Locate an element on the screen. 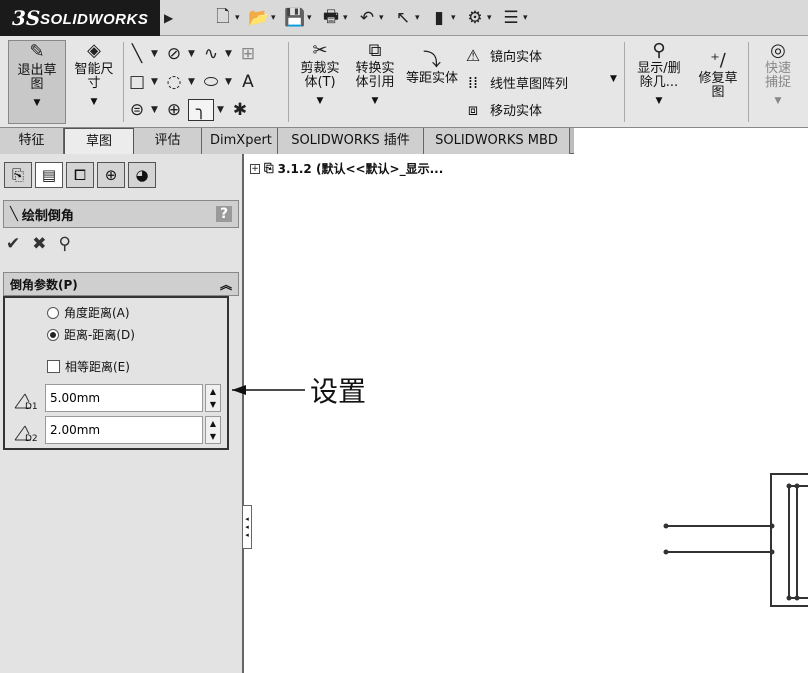  sketch-points is located at coordinates (731, 542).